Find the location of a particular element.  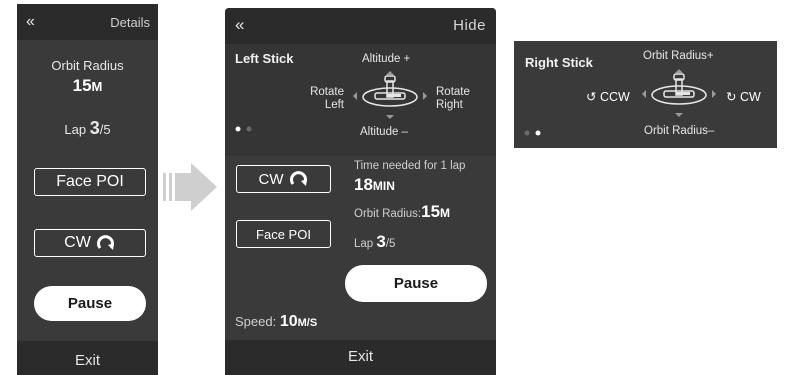

divider is located at coordinates (360, 154).